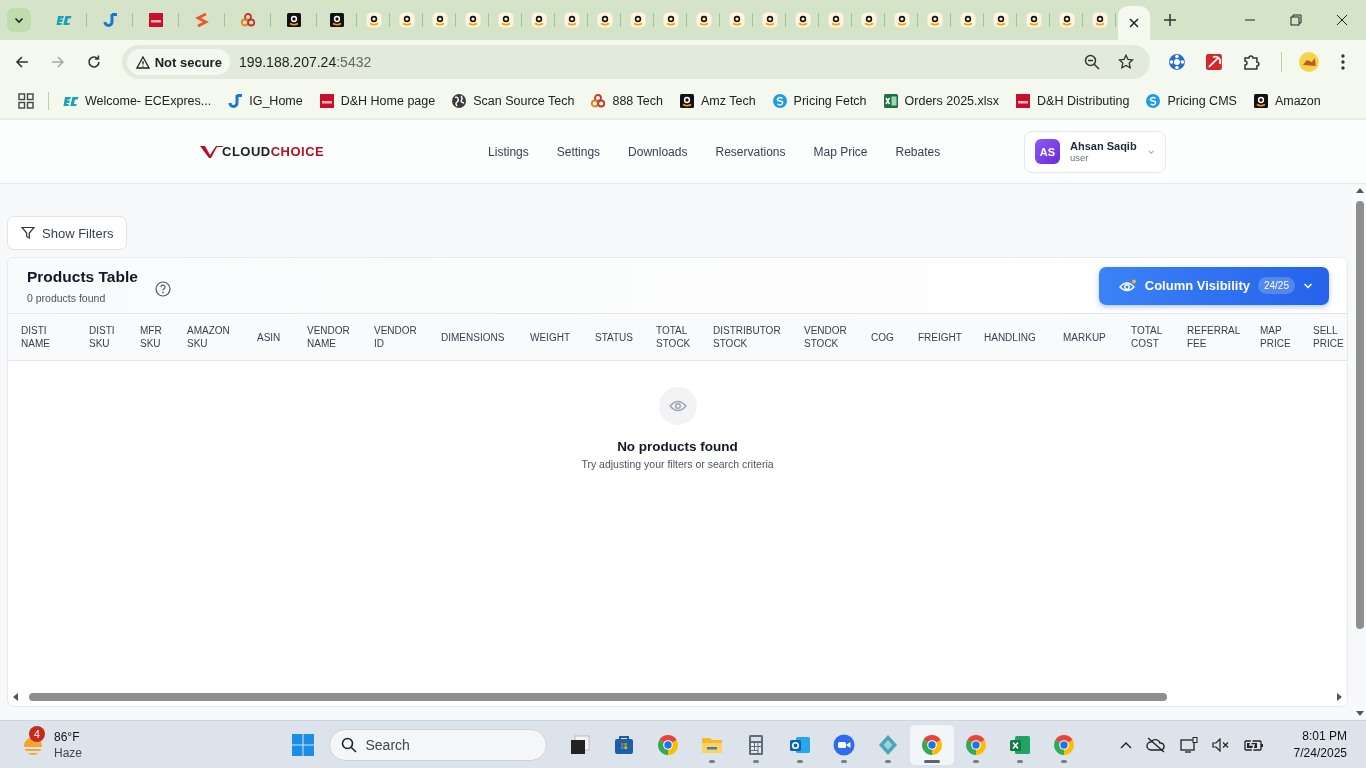 Image resolution: width=1366 pixels, height=768 pixels. Describe the element at coordinates (918, 151) in the screenshot. I see `nav-link: Rebates` at that location.